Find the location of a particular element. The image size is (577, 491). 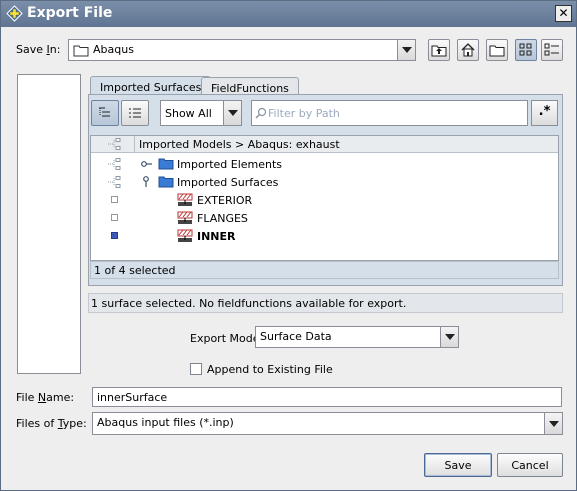

save-button: Save is located at coordinates (458, 465).